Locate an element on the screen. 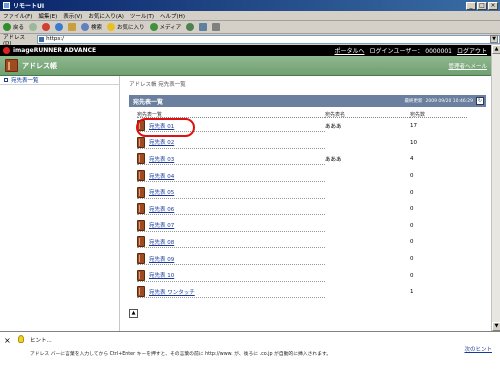  list-link: 宛先表 05 is located at coordinates (161, 192).